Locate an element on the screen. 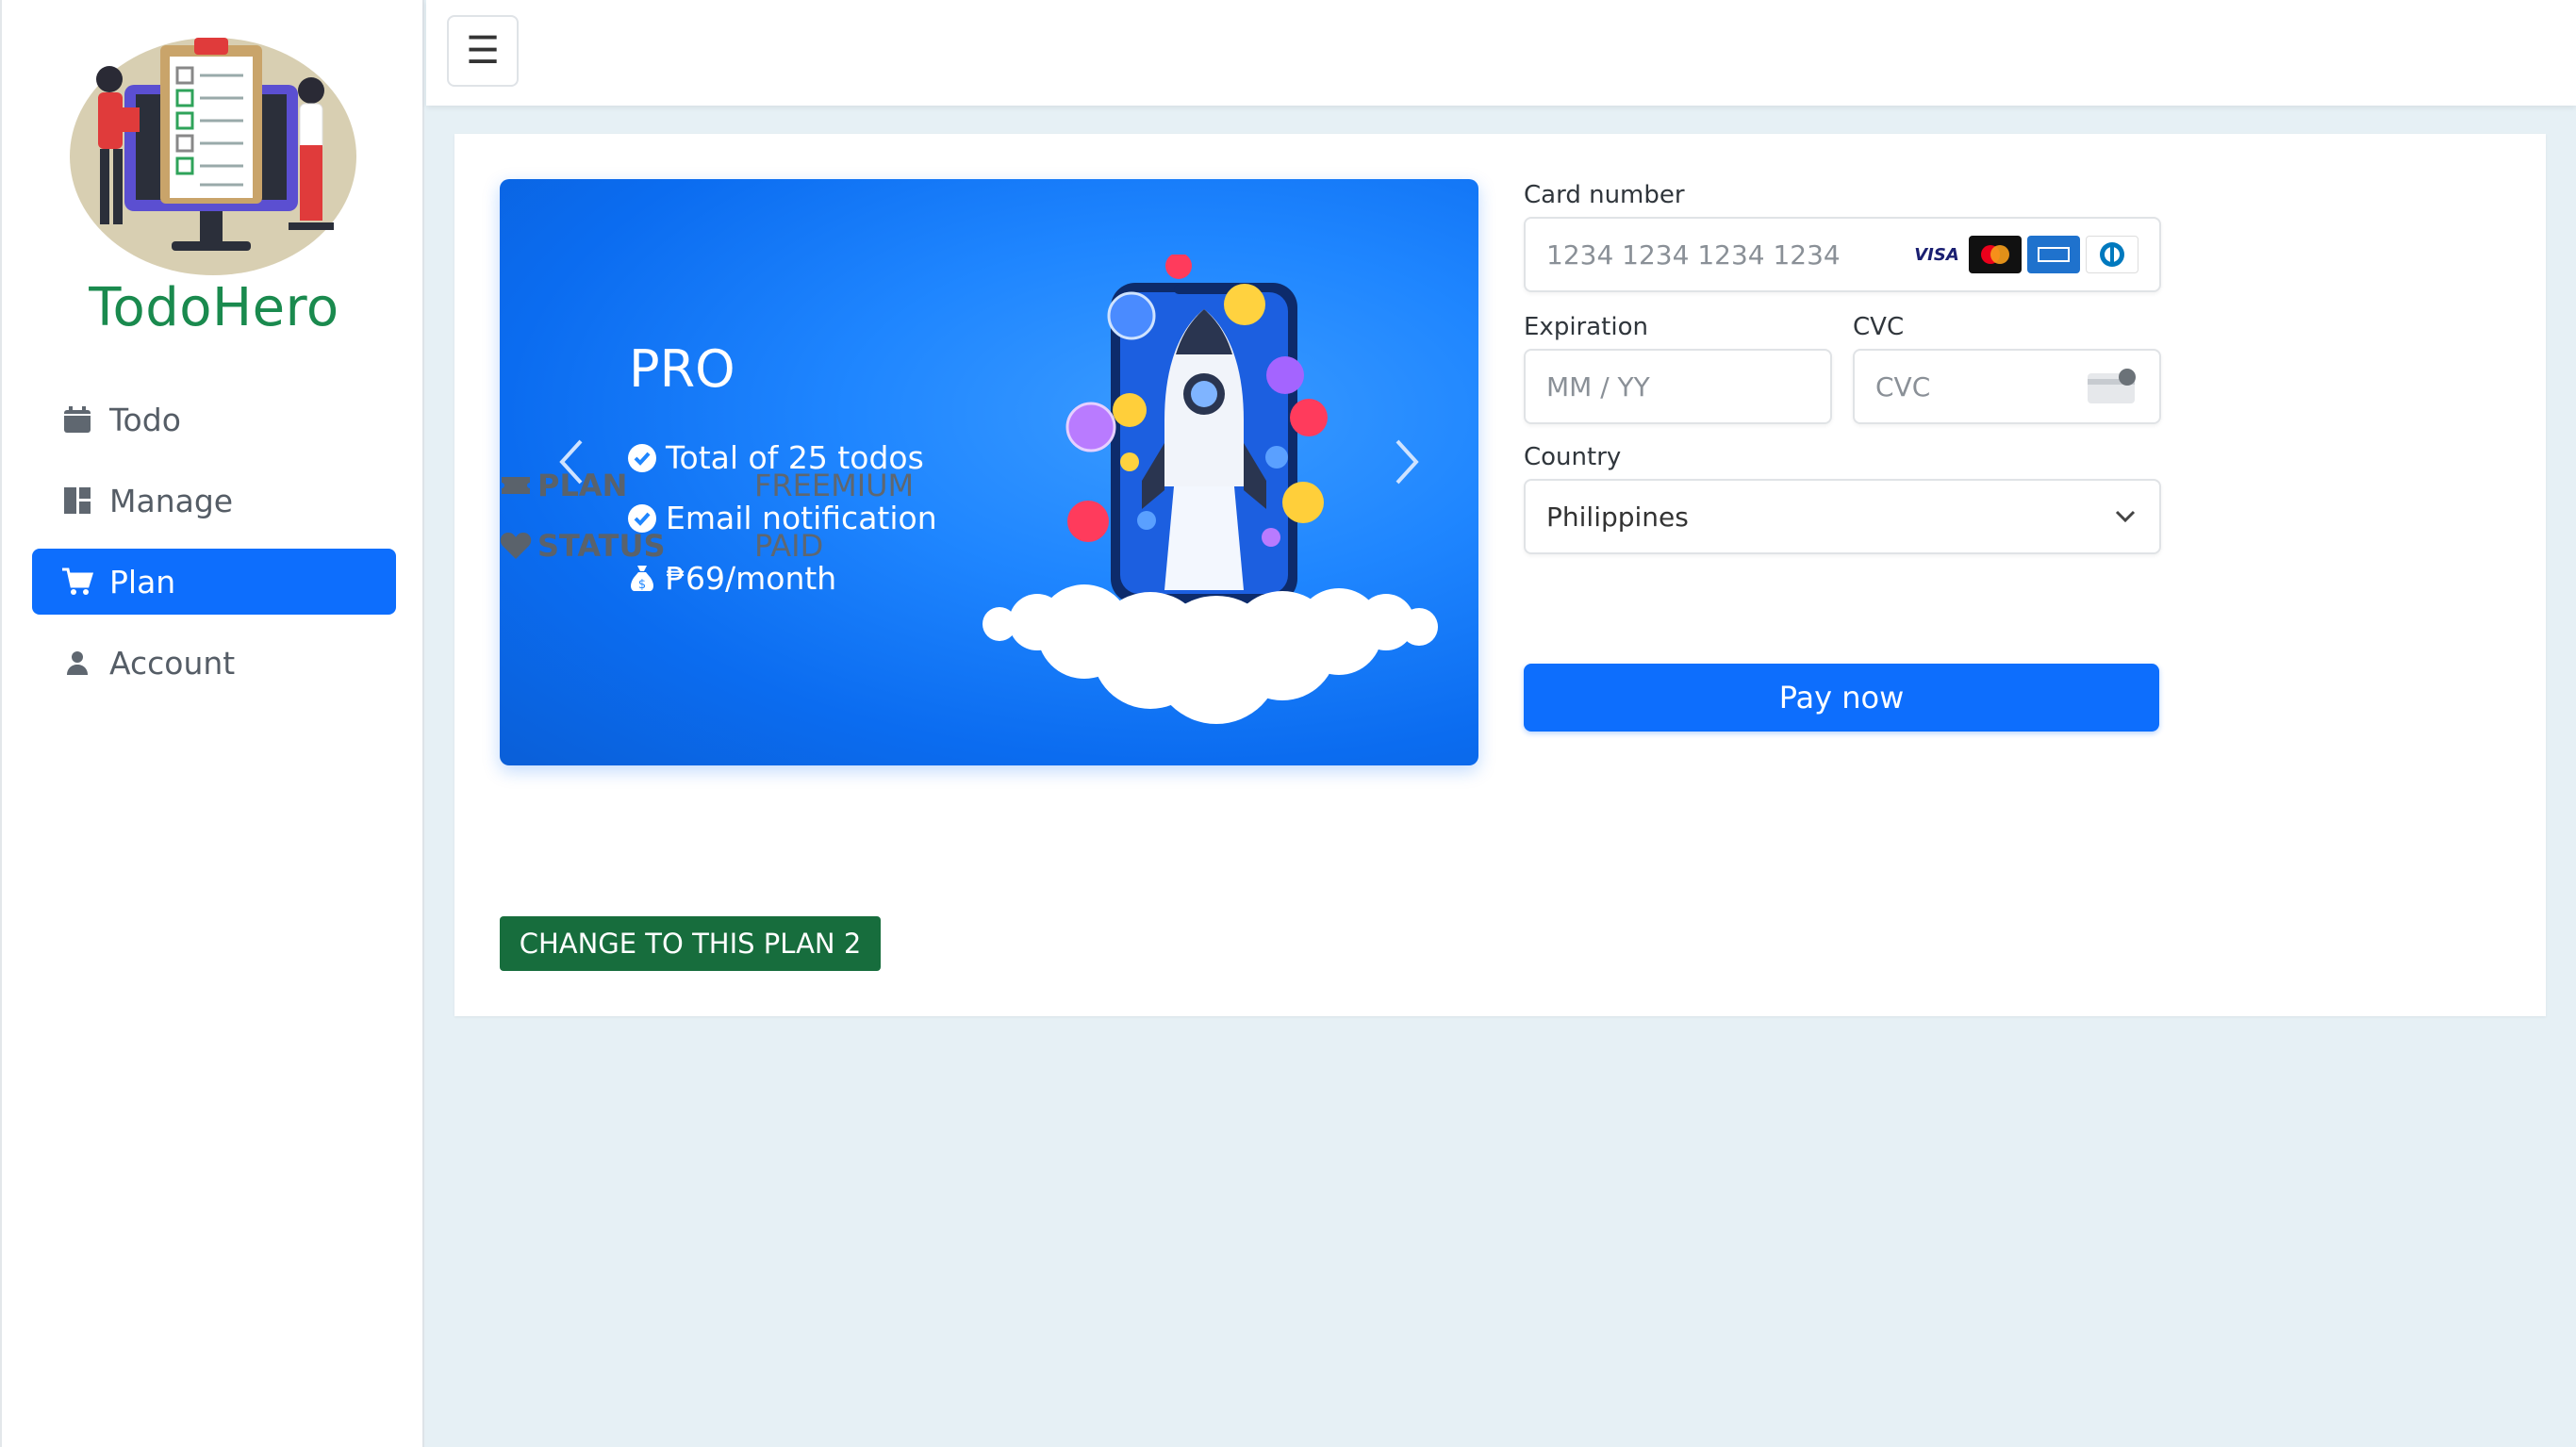  sidebar-item-manage: Manage is located at coordinates (214, 501).